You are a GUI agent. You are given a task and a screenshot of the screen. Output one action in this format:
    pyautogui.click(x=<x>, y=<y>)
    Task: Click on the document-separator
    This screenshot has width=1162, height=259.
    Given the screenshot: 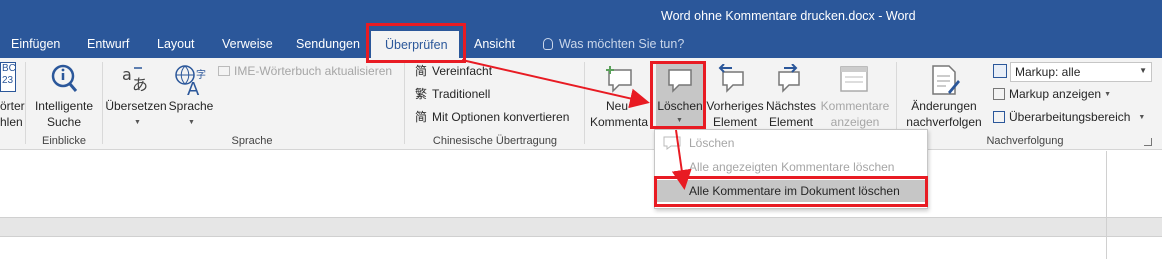 What is the action you would take?
    pyautogui.click(x=581, y=227)
    